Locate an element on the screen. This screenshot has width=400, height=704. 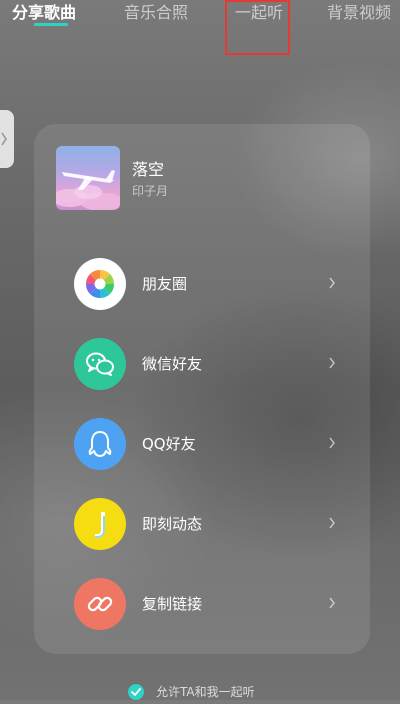
share-option-label: 朋友圈 is located at coordinates (165, 284).